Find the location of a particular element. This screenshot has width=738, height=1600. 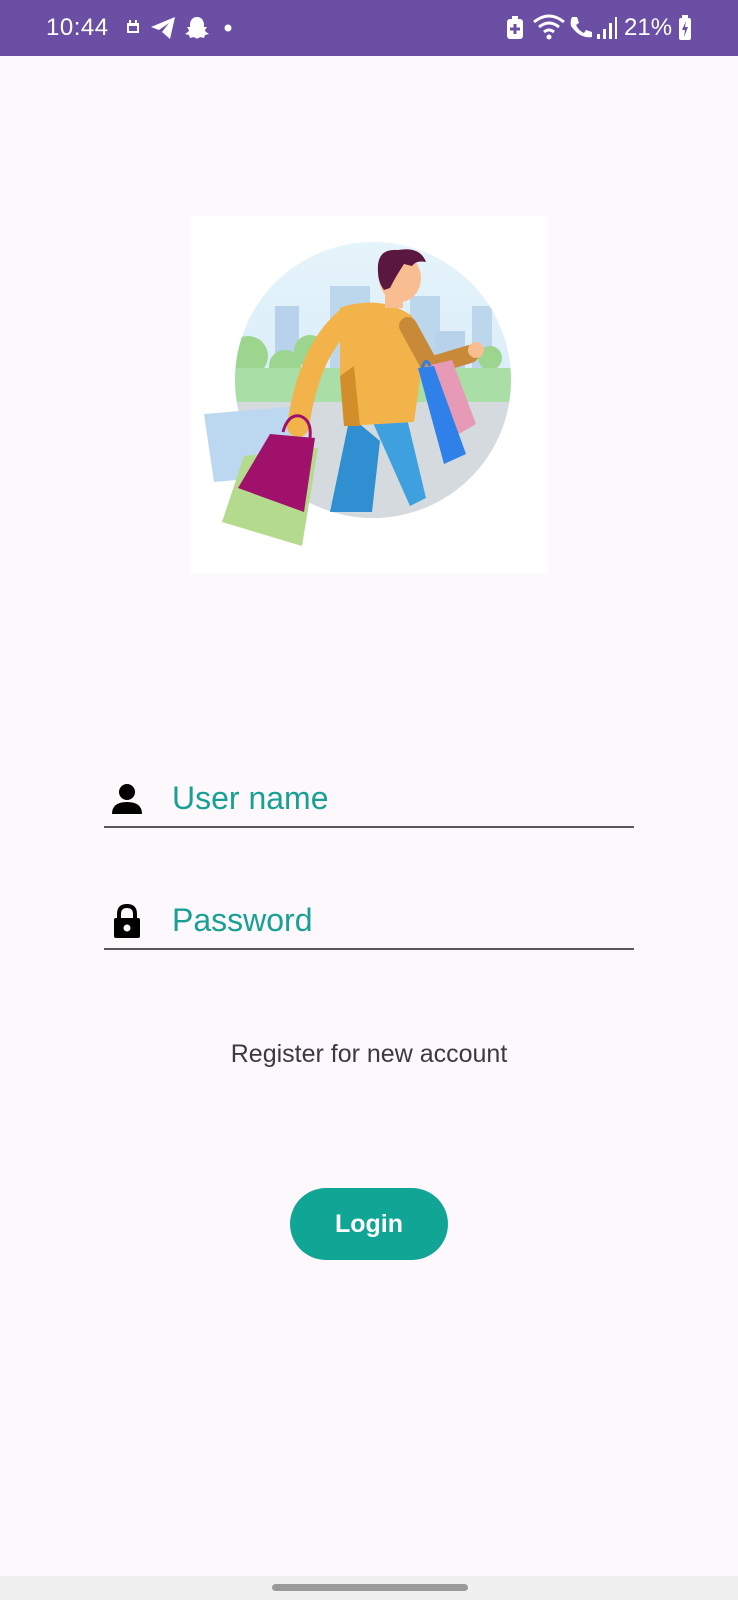

register-link: Register for new account is located at coordinates (369, 1054).